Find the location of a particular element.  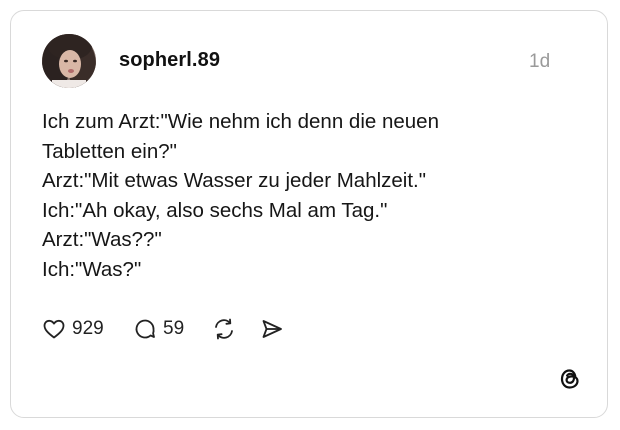

post-text-line: Ich:"Ah okay, also sechs Mal am Tag." is located at coordinates (215, 210).